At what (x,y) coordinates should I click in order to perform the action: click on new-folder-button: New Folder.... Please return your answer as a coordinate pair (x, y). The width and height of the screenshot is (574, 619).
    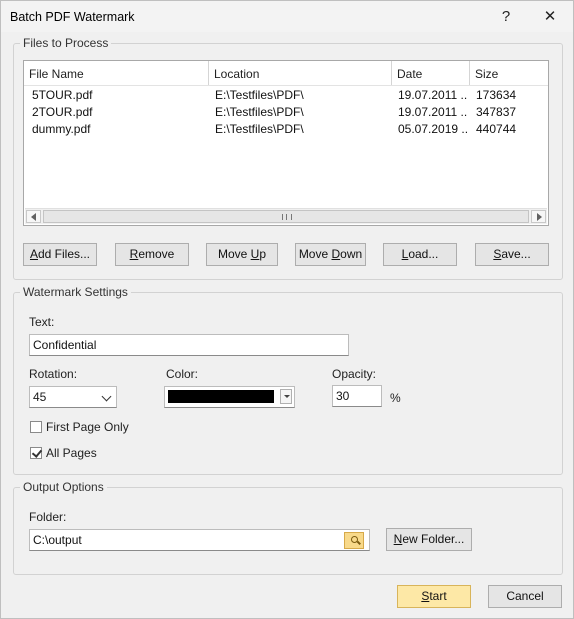
    Looking at the image, I should click on (429, 539).